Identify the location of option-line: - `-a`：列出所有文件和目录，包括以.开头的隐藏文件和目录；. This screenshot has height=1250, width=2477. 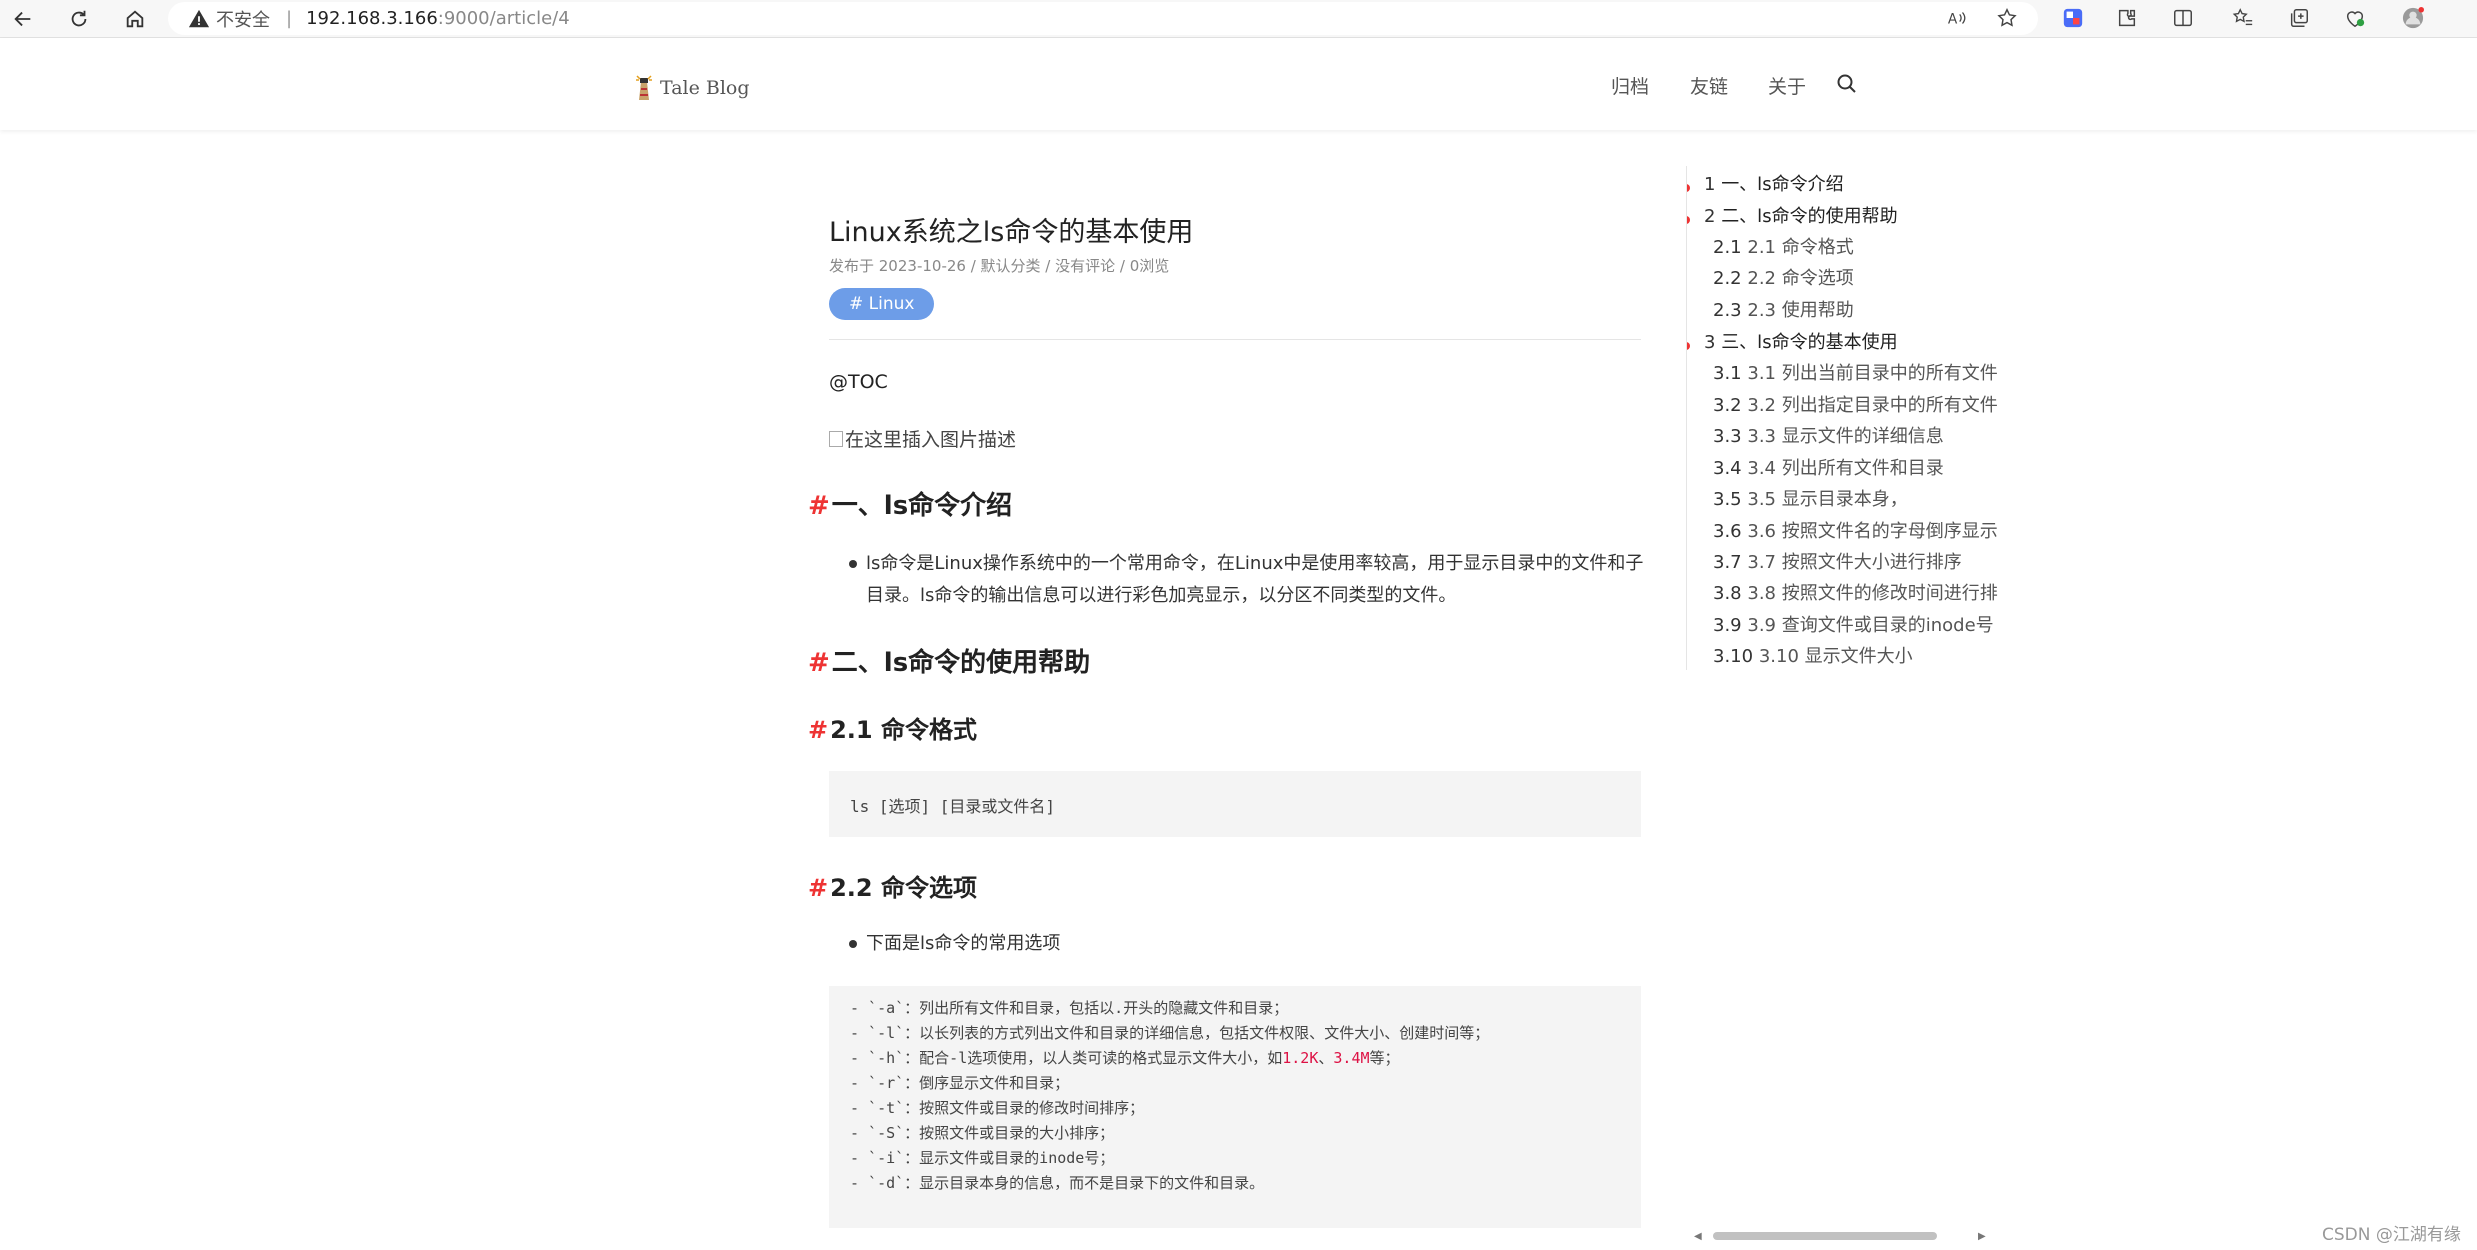
(1069, 1008).